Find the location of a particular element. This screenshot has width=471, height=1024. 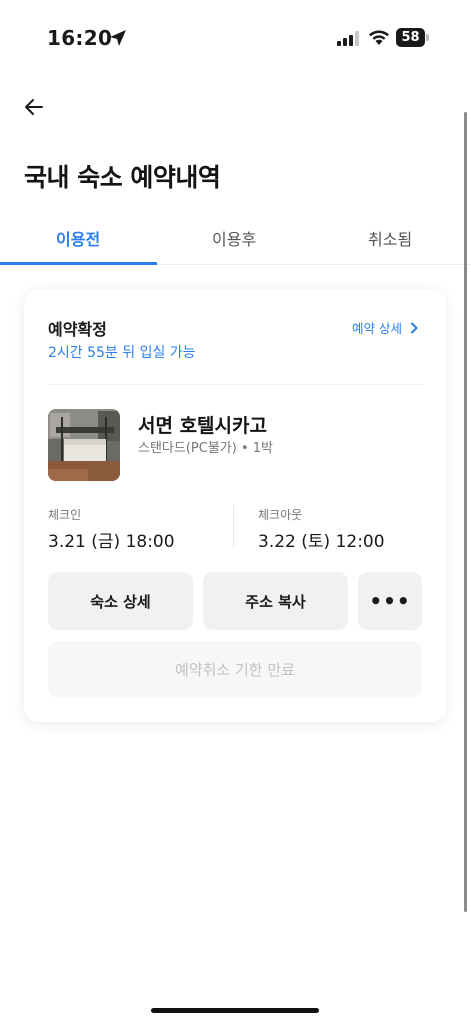

battery-level: 58 is located at coordinates (410, 37).